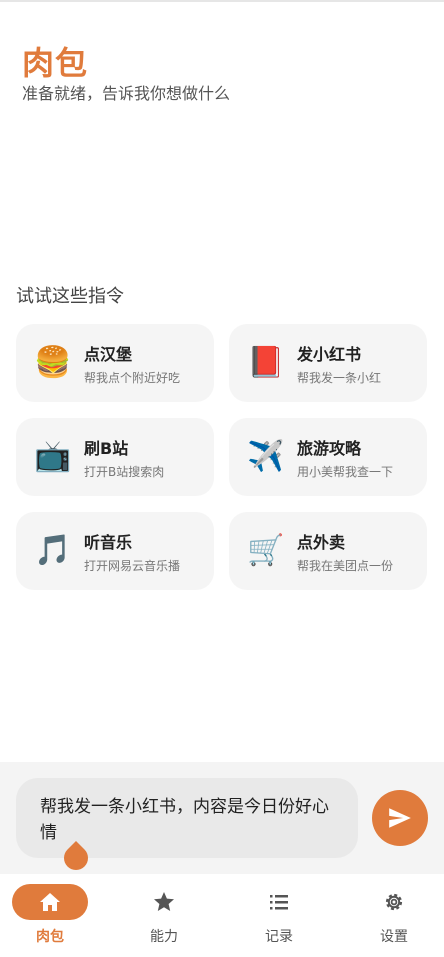 The image size is (444, 957). What do you see at coordinates (345, 565) in the screenshot?
I see `card-desc: 帮我在美团点一份` at bounding box center [345, 565].